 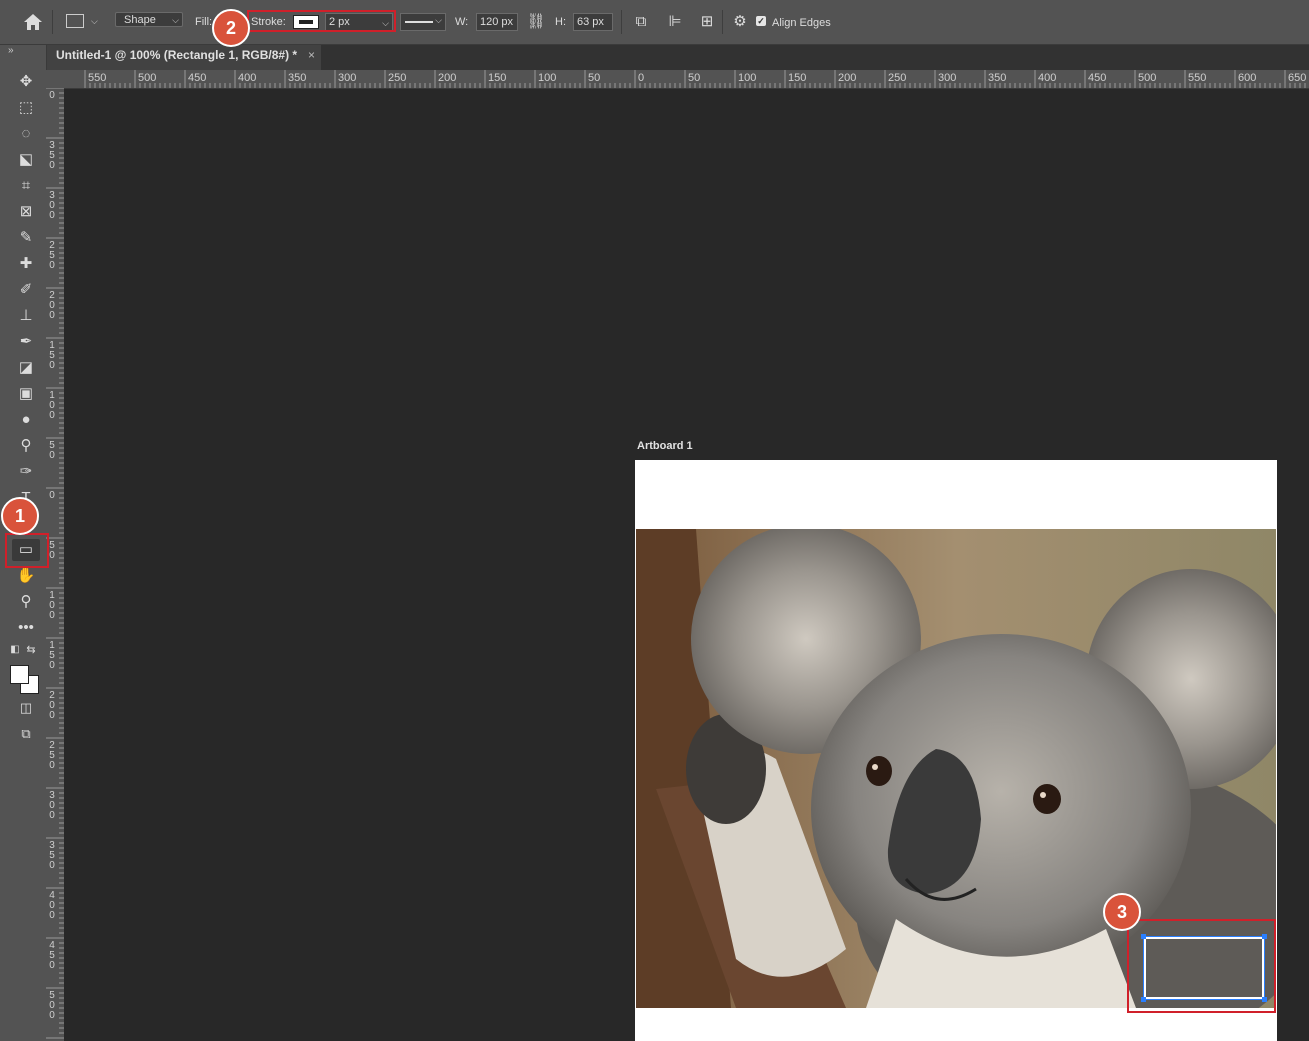 What do you see at coordinates (26, 264) in the screenshot?
I see `healing-brush-tool-icon: ✚` at bounding box center [26, 264].